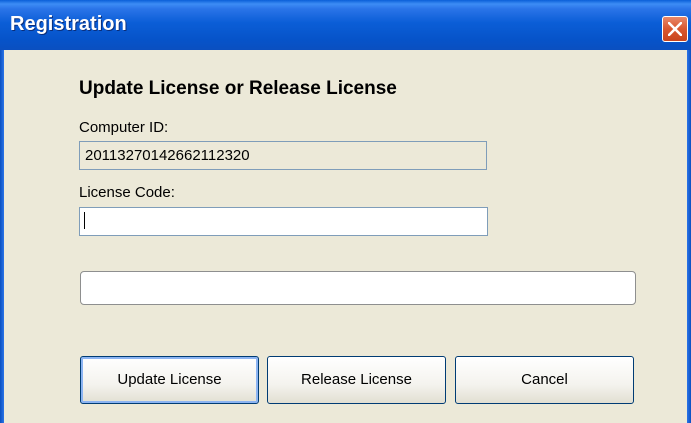 Image resolution: width=691 pixels, height=423 pixels. Describe the element at coordinates (689, 236) in the screenshot. I see `window-frame-right` at that location.